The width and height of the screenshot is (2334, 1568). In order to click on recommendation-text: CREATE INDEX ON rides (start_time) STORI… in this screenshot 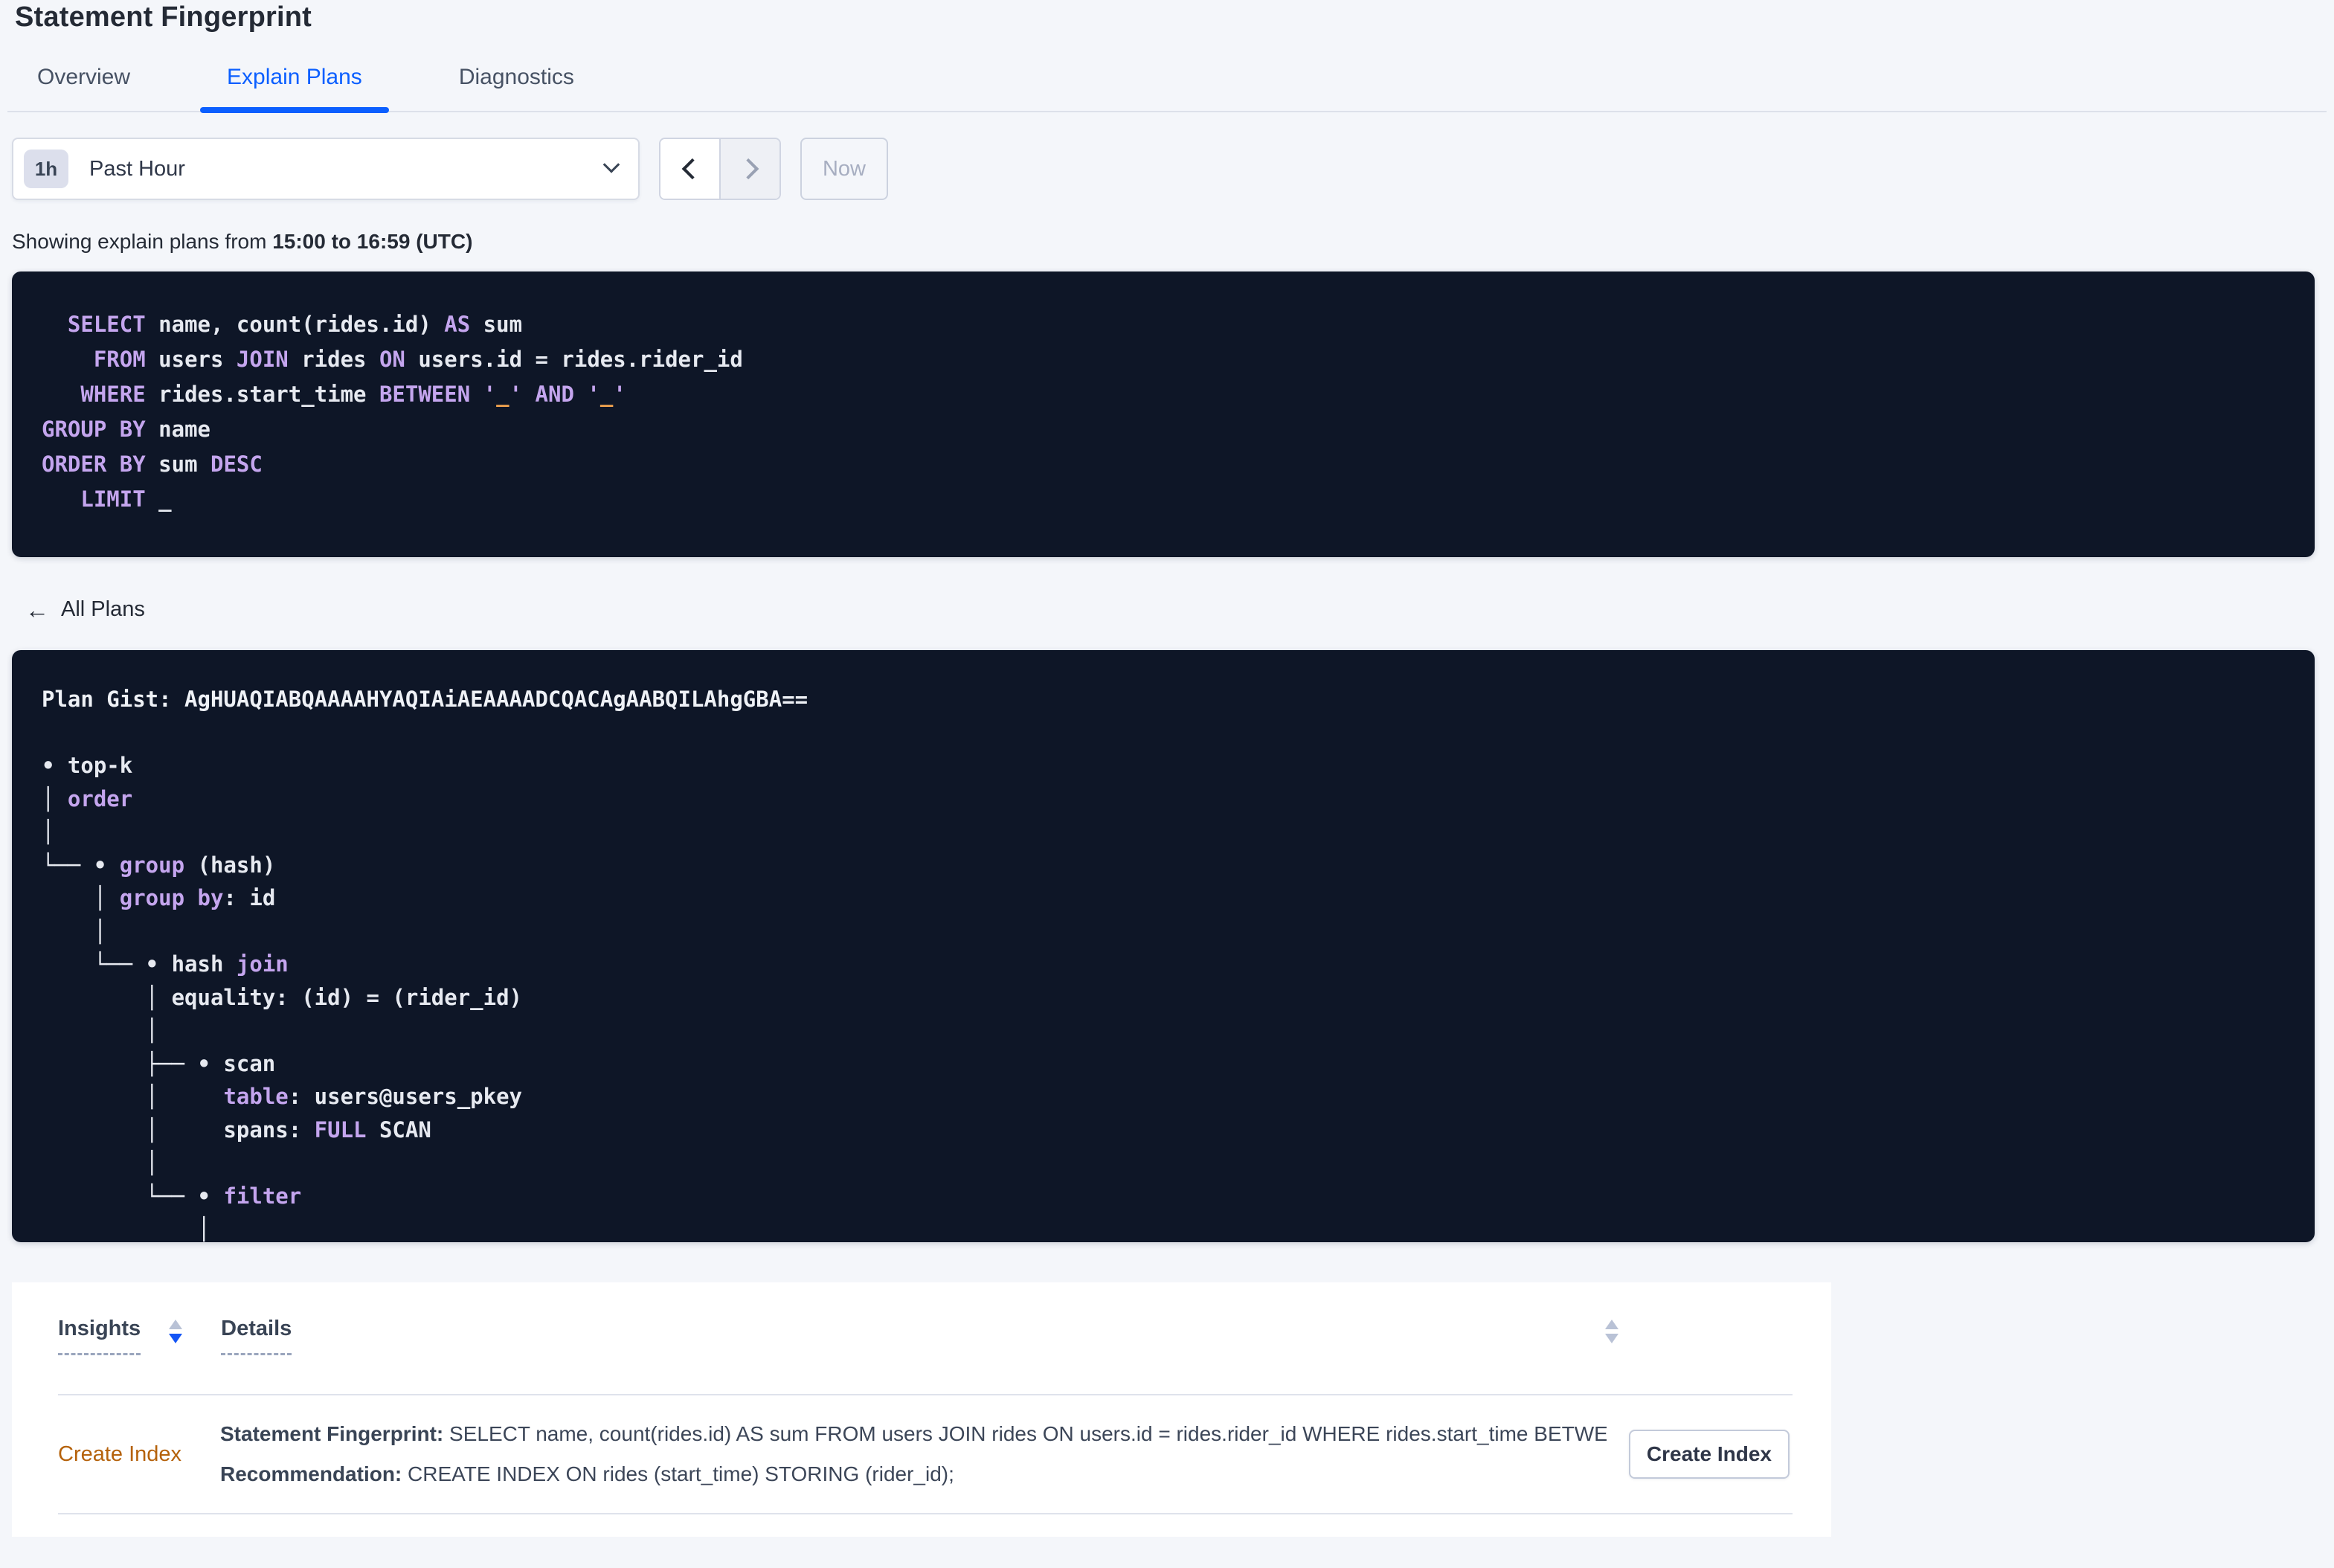, I will do `click(678, 1473)`.